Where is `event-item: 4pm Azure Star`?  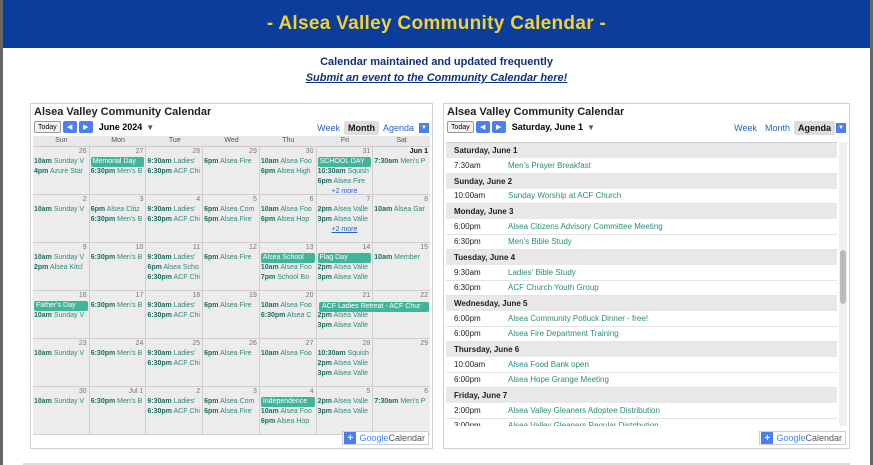
event-item: 4pm Azure Star is located at coordinates (61, 172).